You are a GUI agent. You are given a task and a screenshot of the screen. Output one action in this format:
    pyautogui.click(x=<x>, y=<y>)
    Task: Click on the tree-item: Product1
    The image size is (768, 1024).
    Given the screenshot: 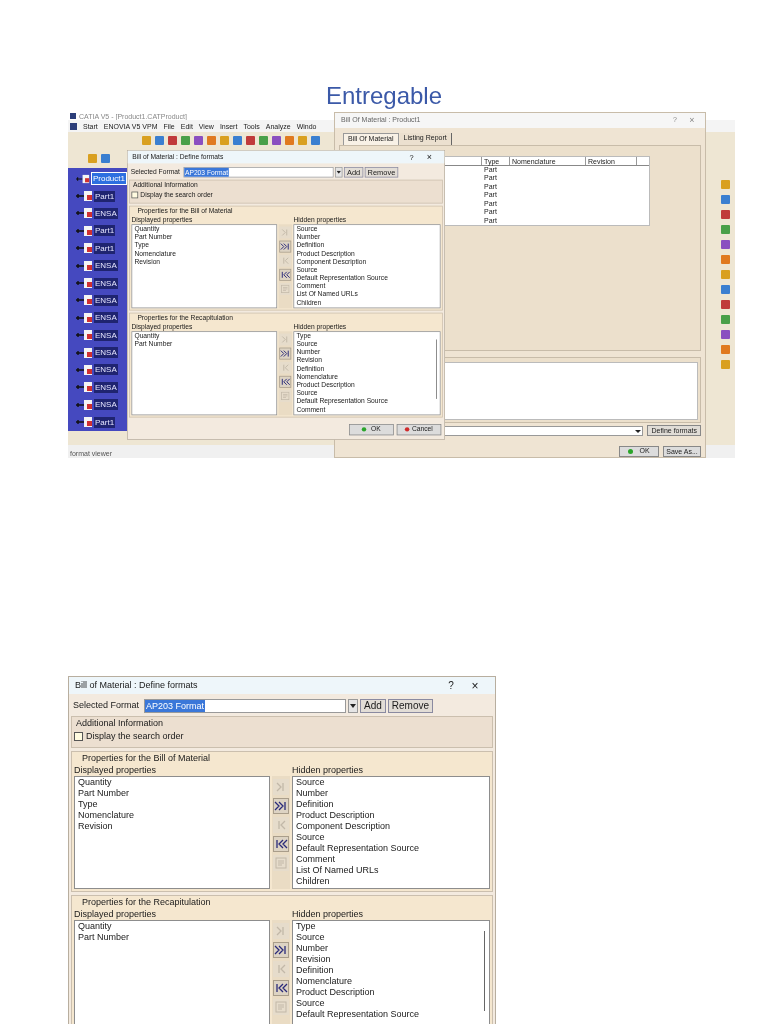 What is the action you would take?
    pyautogui.click(x=108, y=179)
    